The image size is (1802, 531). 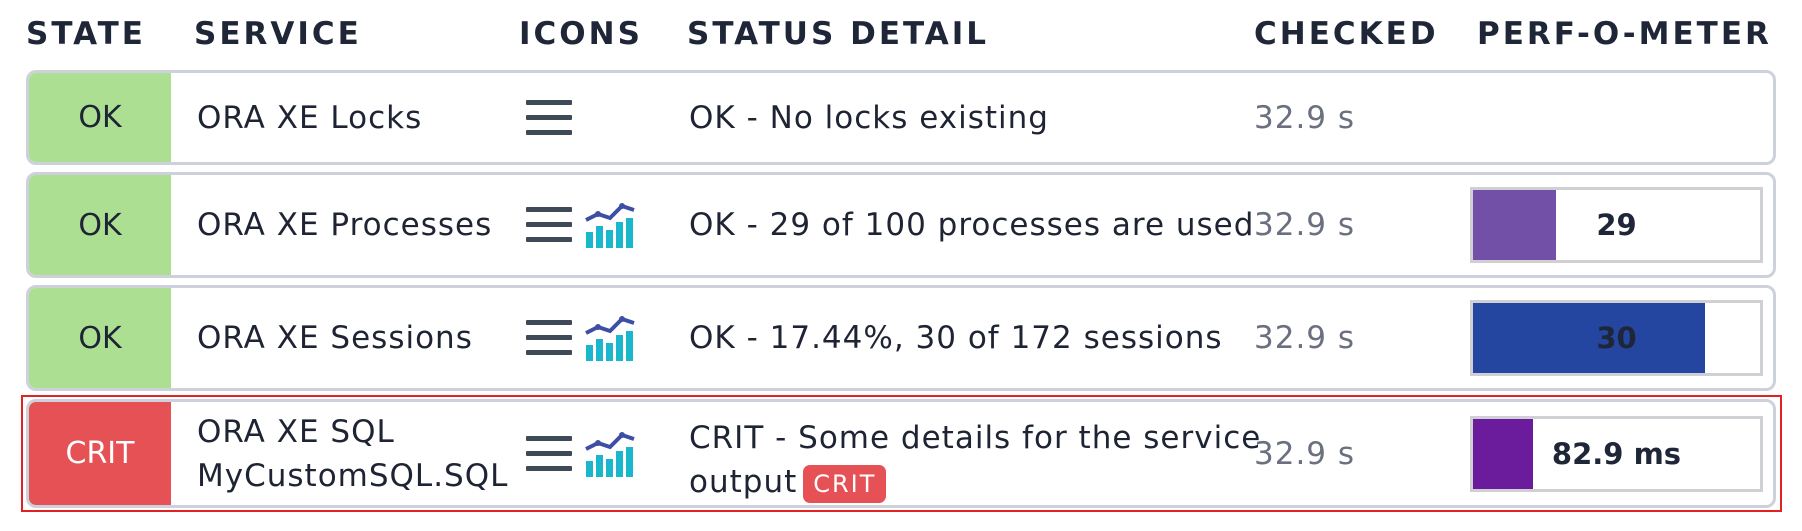 I want to click on service-name-line2: MyCustomSQL.SQL, so click(x=353, y=475).